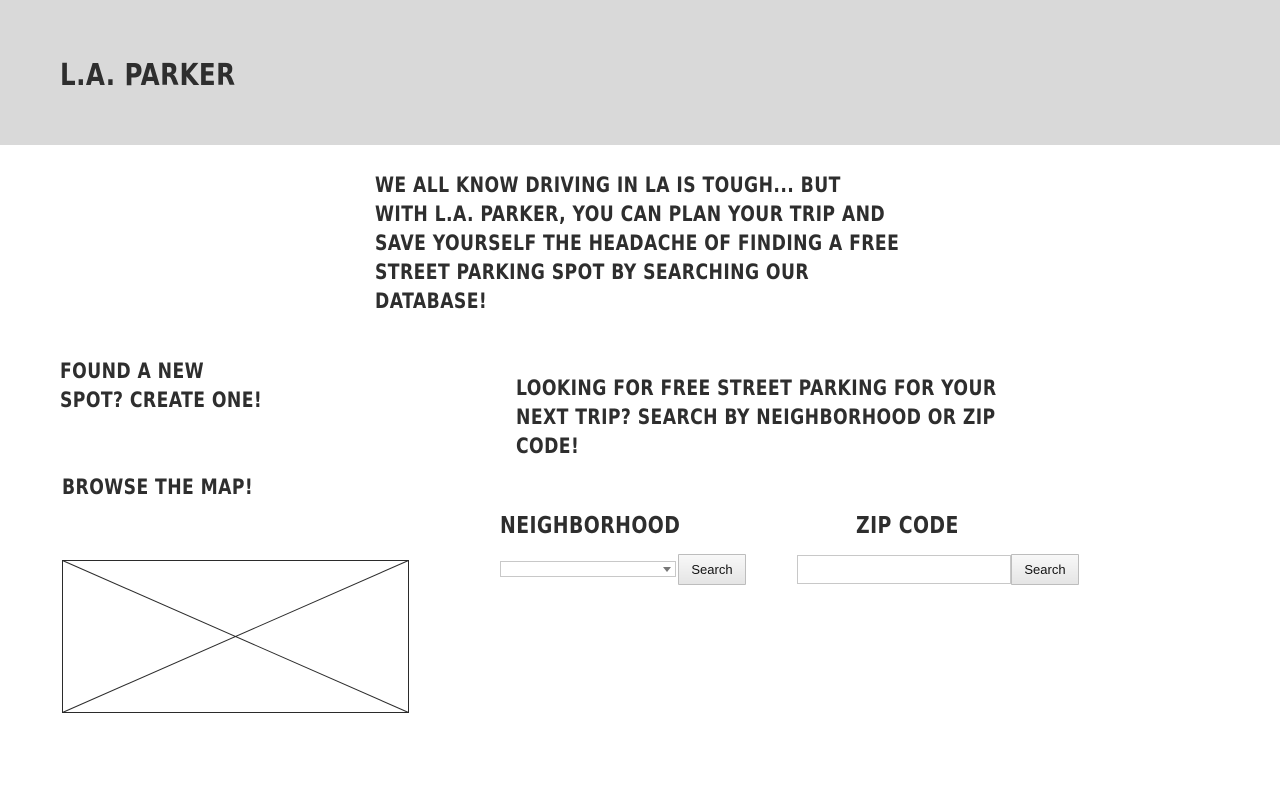  What do you see at coordinates (588, 569) in the screenshot?
I see `neighborhood-select` at bounding box center [588, 569].